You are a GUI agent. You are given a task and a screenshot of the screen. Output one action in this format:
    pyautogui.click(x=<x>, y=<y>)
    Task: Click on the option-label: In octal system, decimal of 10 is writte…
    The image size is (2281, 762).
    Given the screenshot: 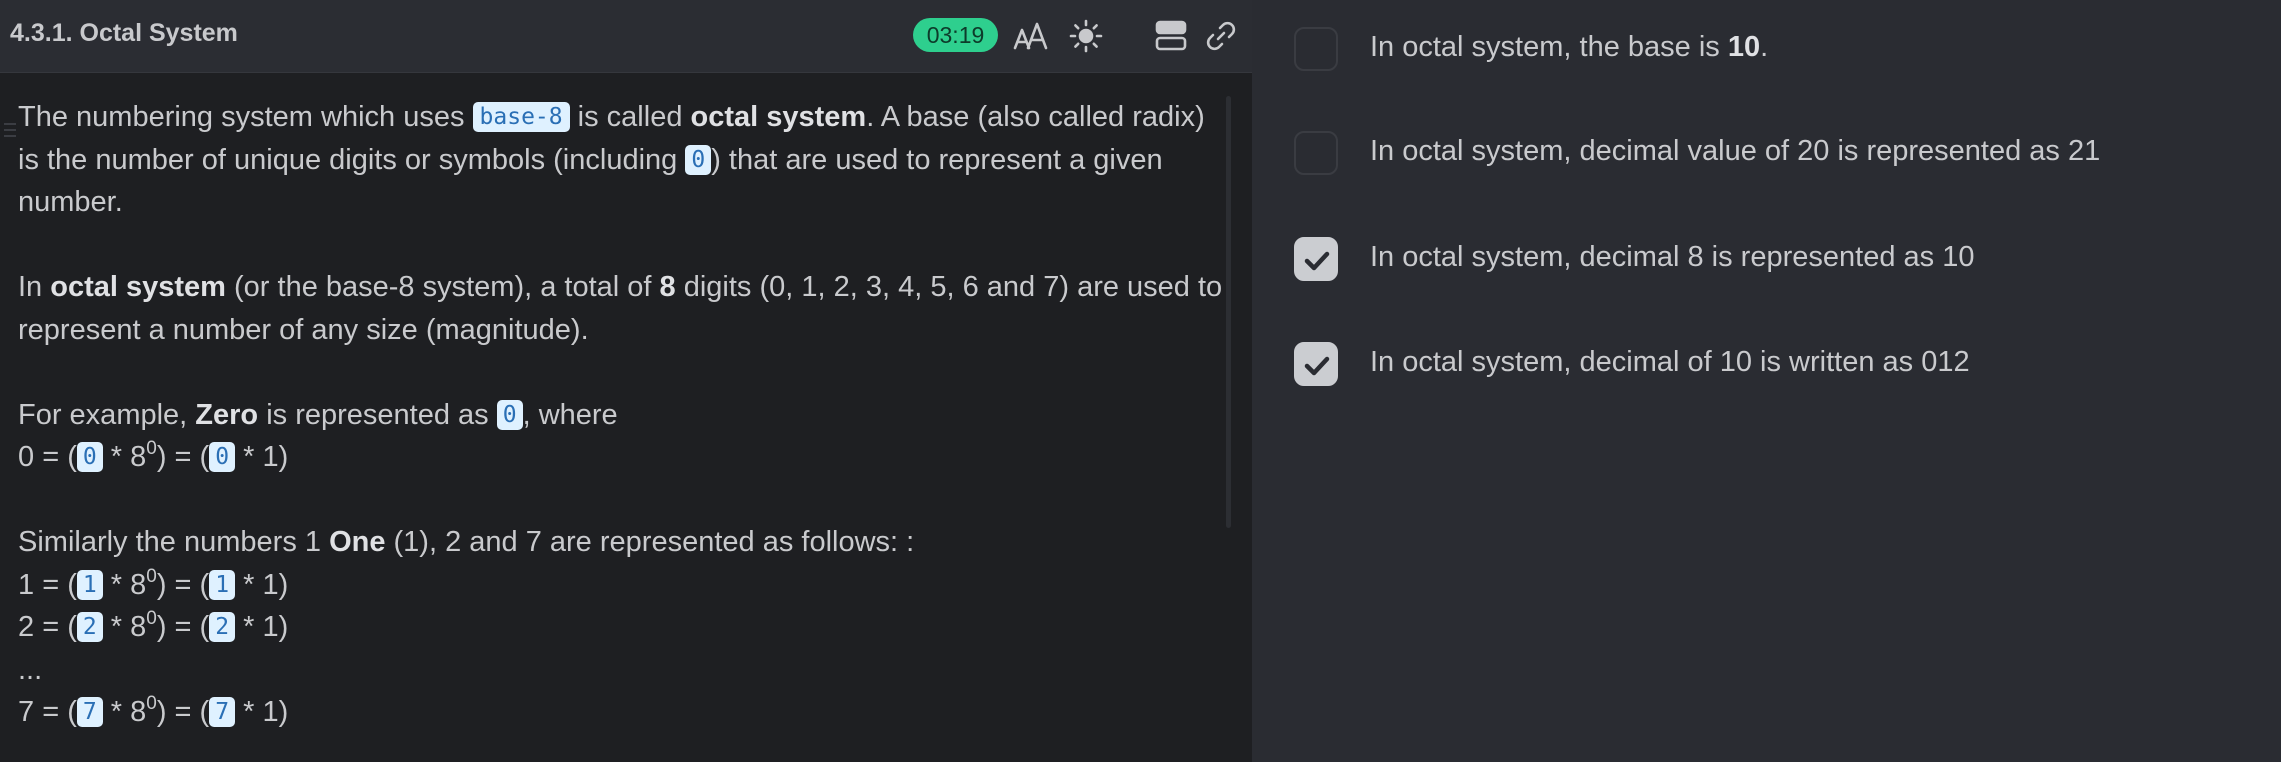 What is the action you would take?
    pyautogui.click(x=1670, y=362)
    